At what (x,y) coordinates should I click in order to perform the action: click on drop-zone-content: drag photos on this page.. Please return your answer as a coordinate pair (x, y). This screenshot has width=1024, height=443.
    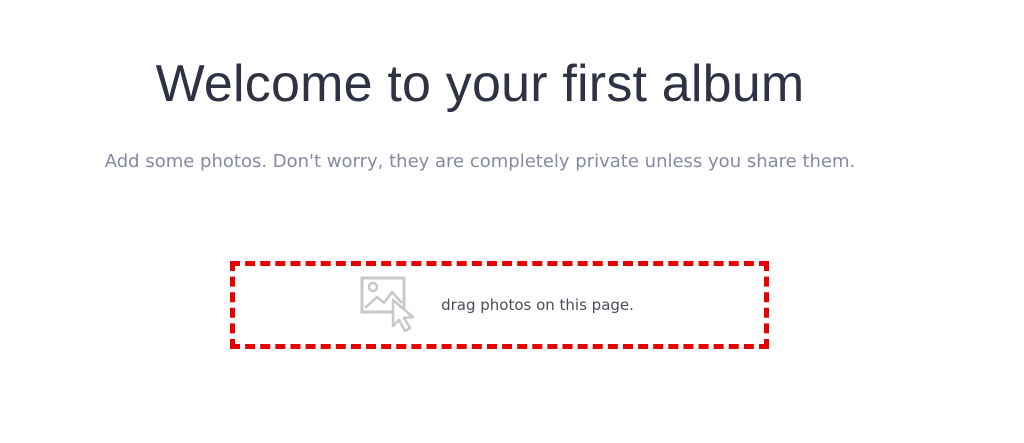
    Looking at the image, I should click on (496, 305).